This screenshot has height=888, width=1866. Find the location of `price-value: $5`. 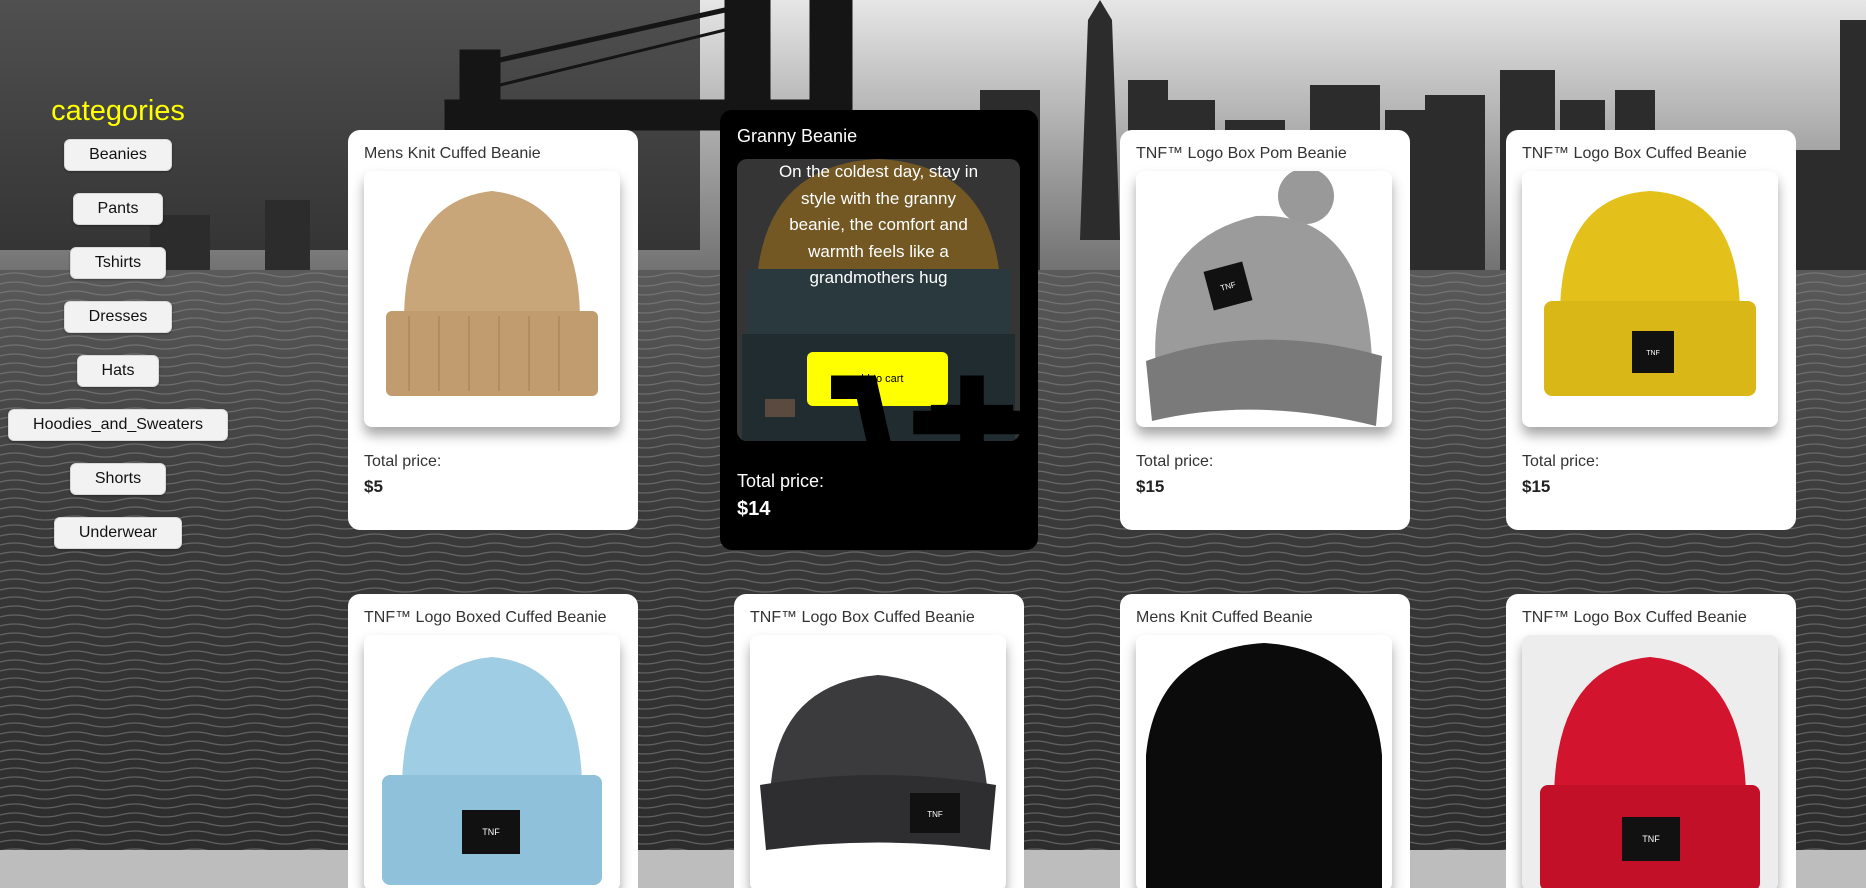

price-value: $5 is located at coordinates (373, 486).